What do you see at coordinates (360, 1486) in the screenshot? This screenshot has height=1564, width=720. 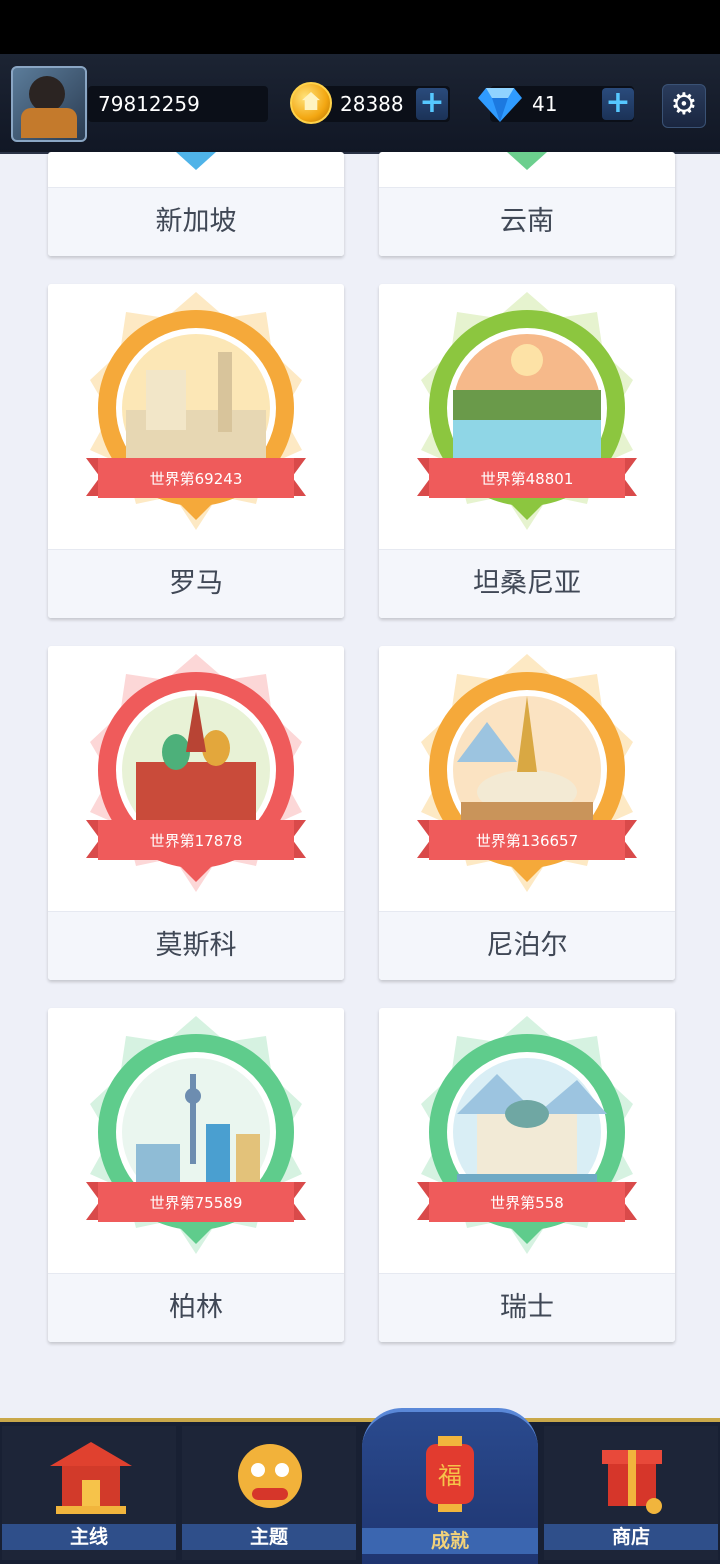 I see `bottom-nav: 主线 主题 福 成就 商店` at bounding box center [360, 1486].